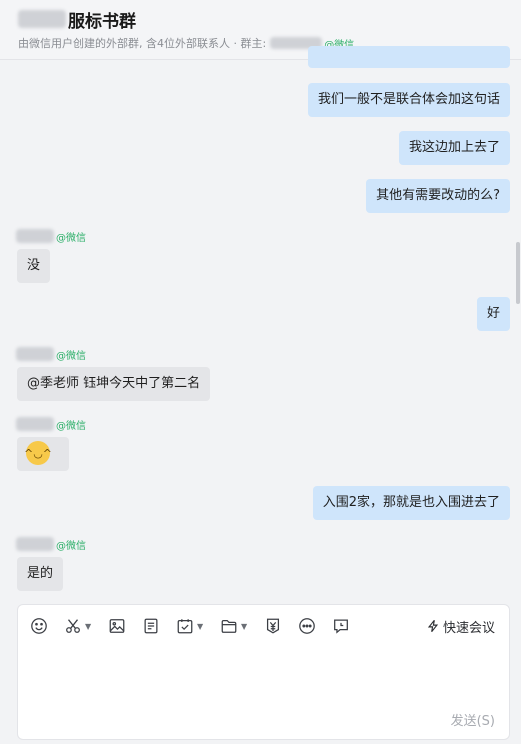  I want to click on emoji-button, so click(39, 626).